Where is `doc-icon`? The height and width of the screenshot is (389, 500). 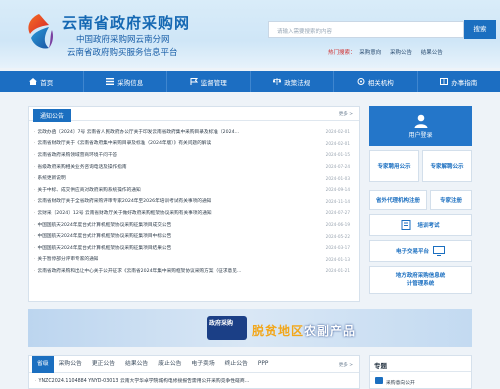
doc-icon is located at coordinates (379, 380).